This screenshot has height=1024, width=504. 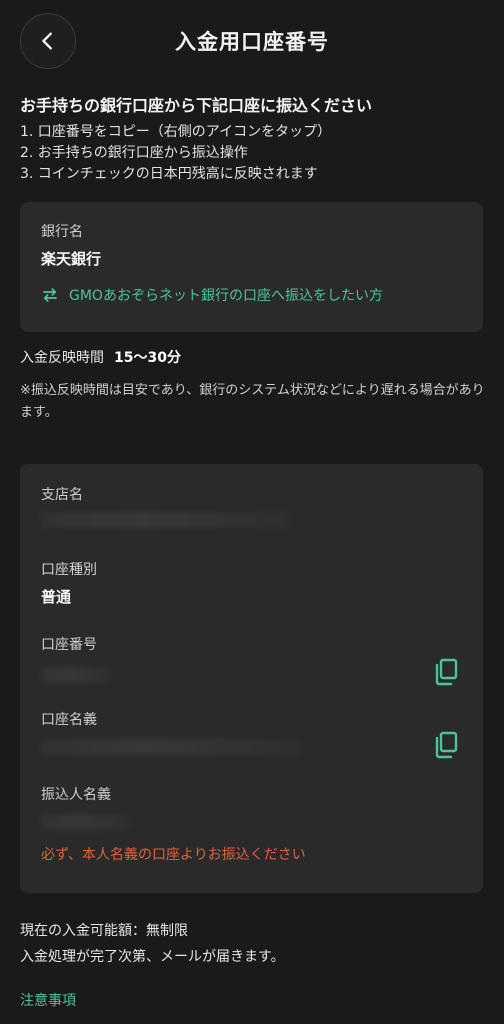 I want to click on gmo-transfer-link: GMOあおぞらネット銀行の口座へ振込をしたい方, so click(x=212, y=295).